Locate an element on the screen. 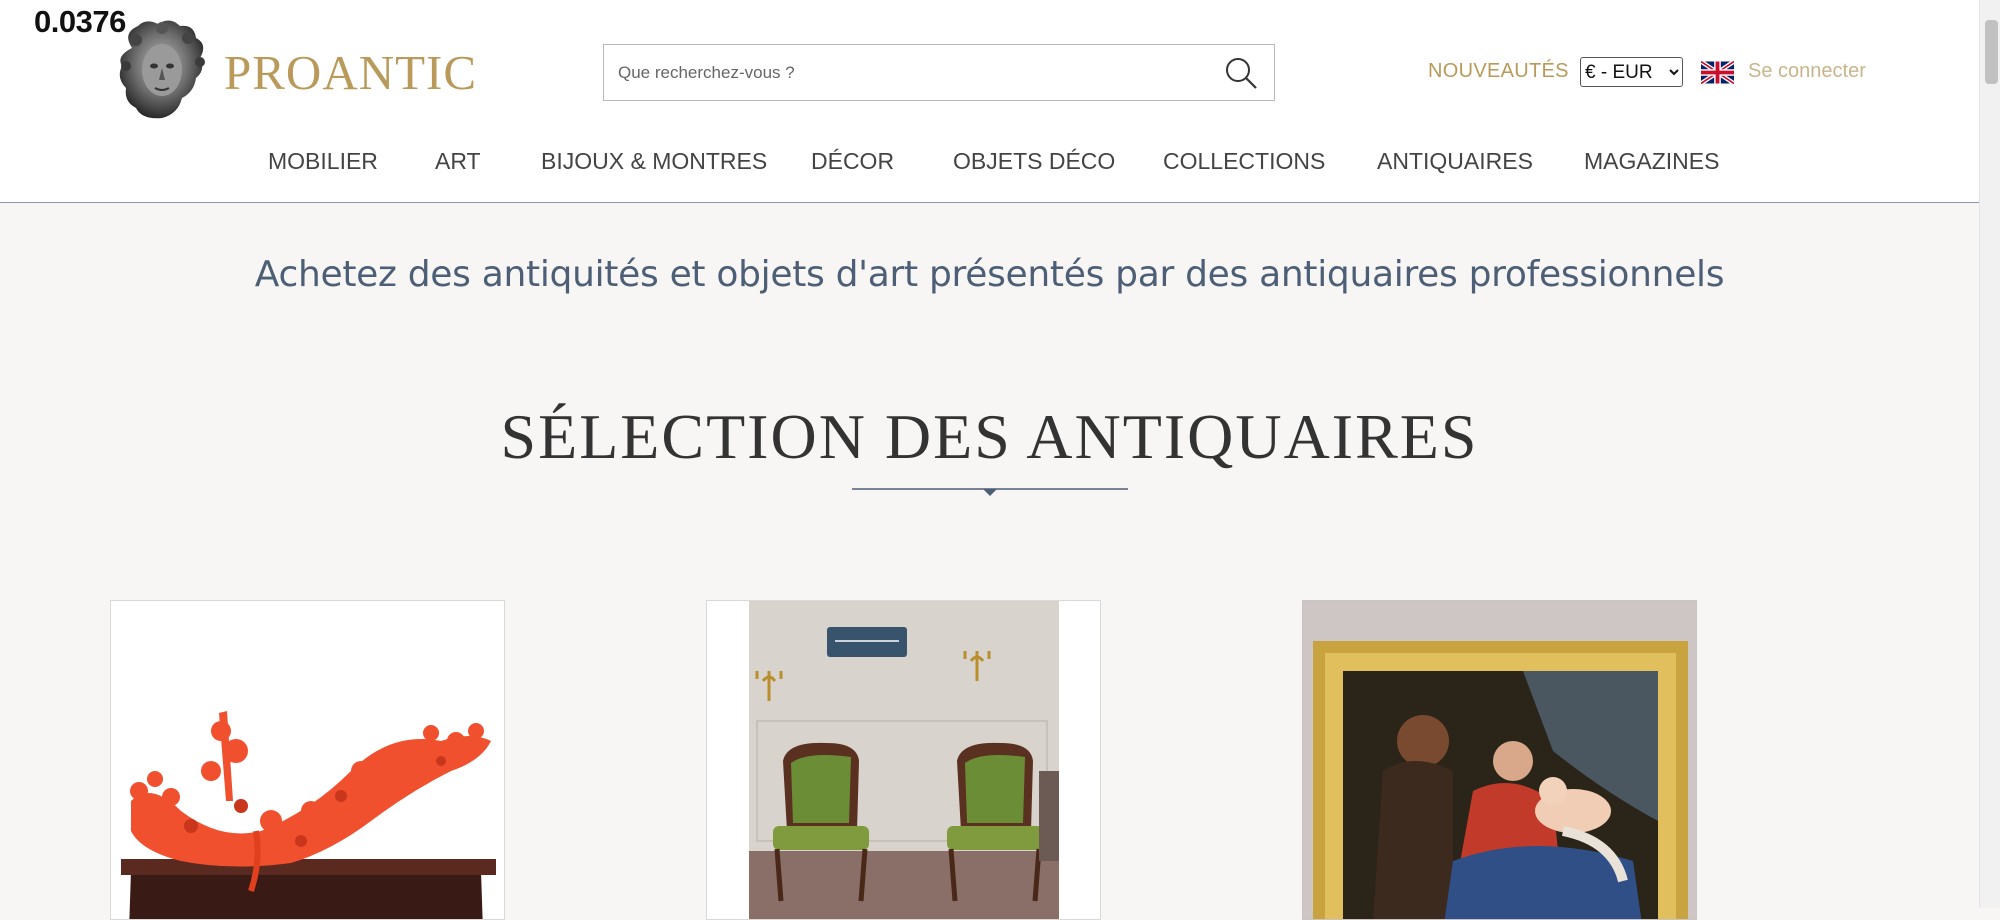 The width and height of the screenshot is (2000, 920). nav-item-collections: COLLECTIONS is located at coordinates (1244, 161).